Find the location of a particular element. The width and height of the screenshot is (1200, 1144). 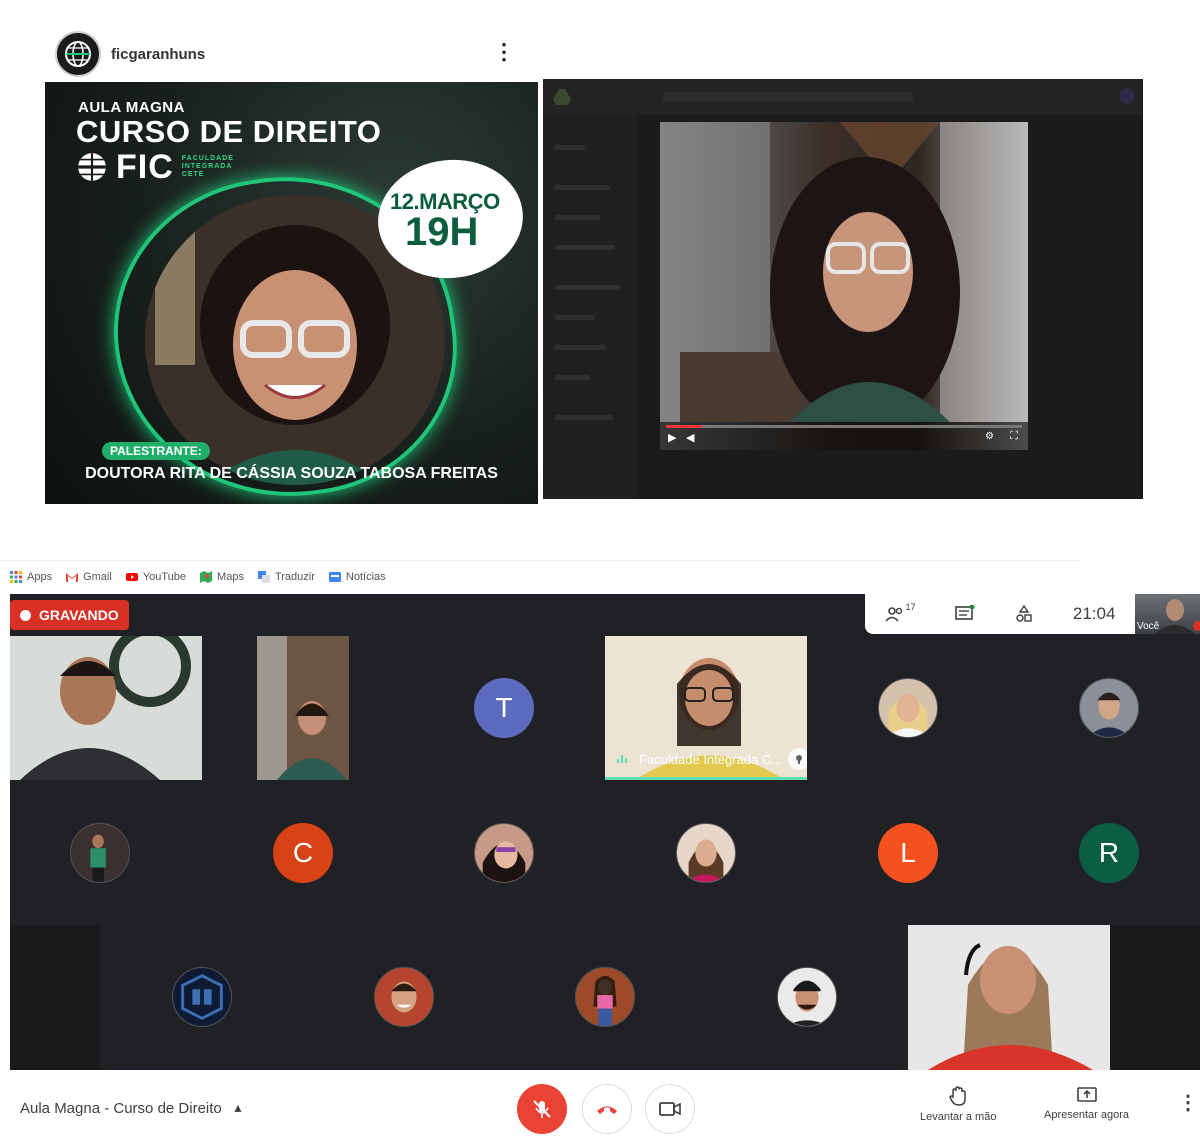

fullscreen-icon: ⛶ is located at coordinates (1014, 436).